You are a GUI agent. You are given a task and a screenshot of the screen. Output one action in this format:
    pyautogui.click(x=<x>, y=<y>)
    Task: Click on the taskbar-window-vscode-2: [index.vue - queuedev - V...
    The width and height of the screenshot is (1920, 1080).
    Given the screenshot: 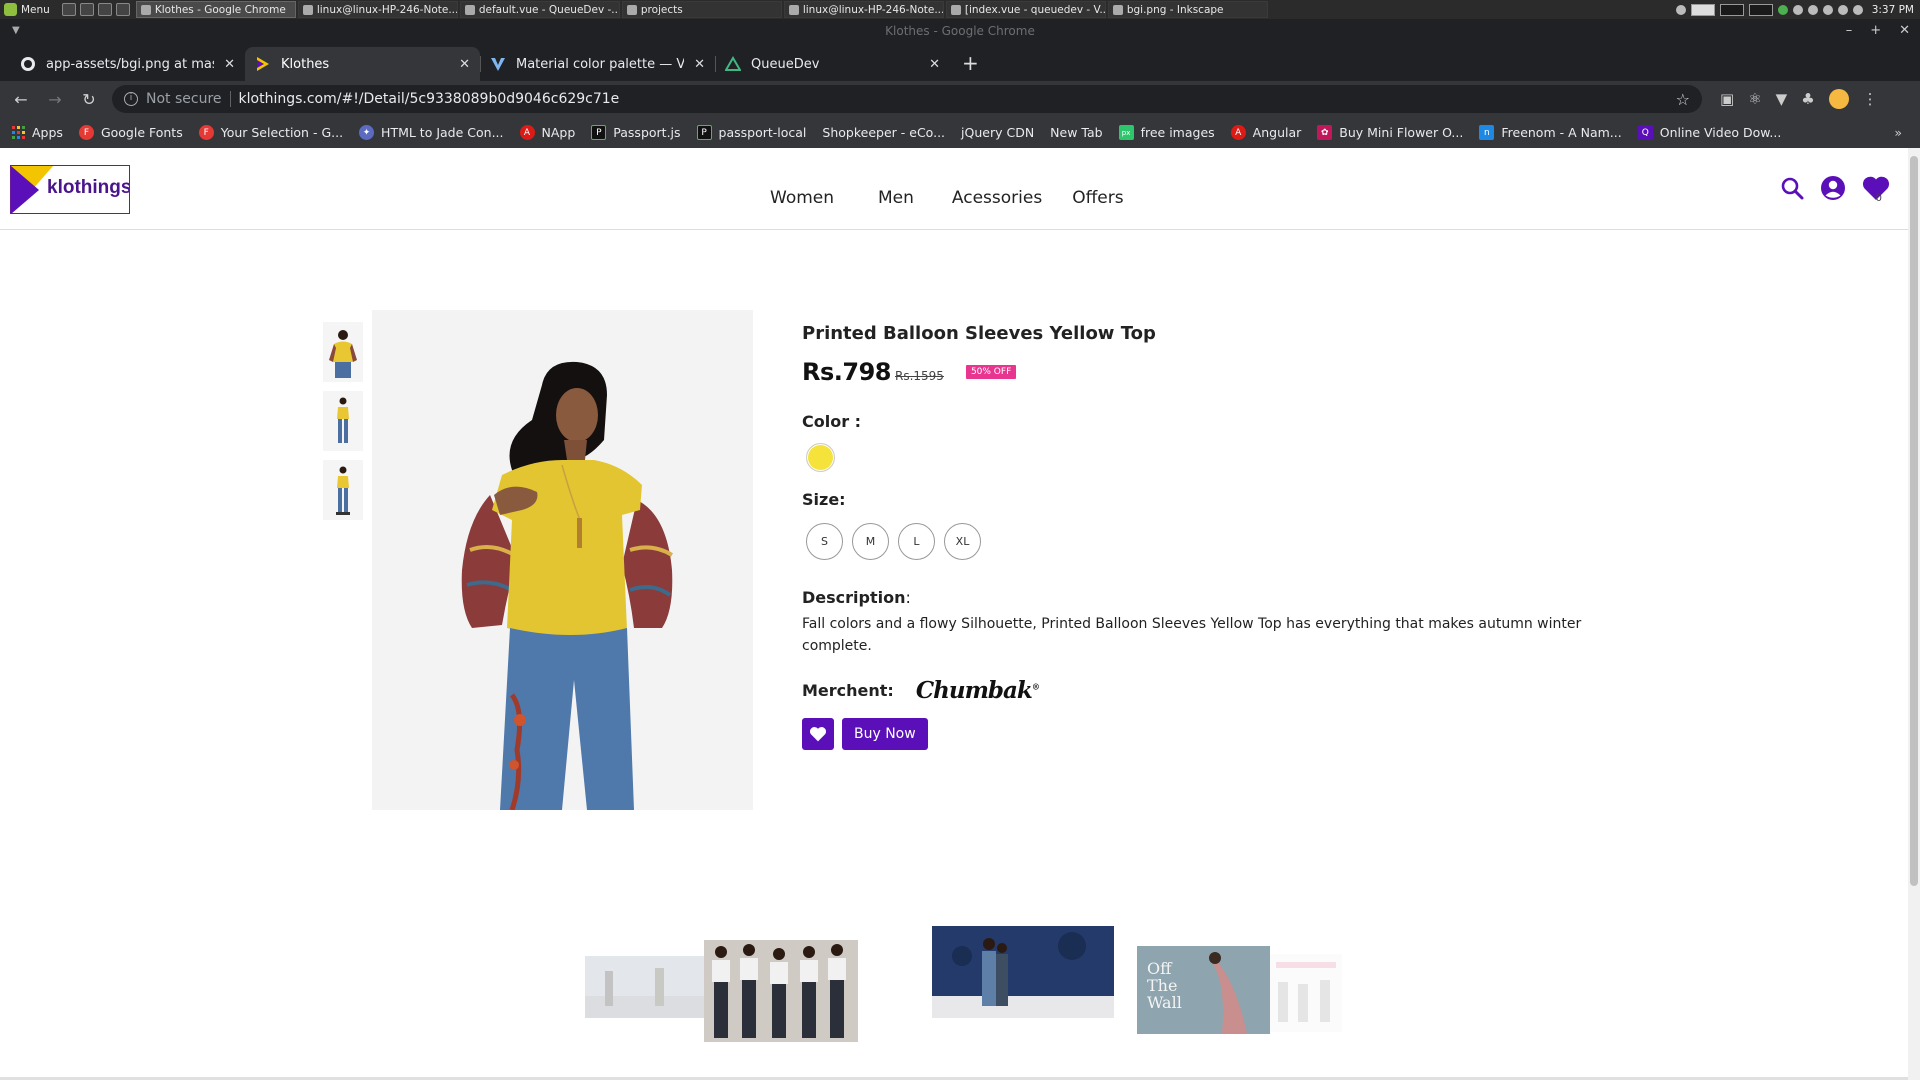 What is the action you would take?
    pyautogui.click(x=1025, y=9)
    